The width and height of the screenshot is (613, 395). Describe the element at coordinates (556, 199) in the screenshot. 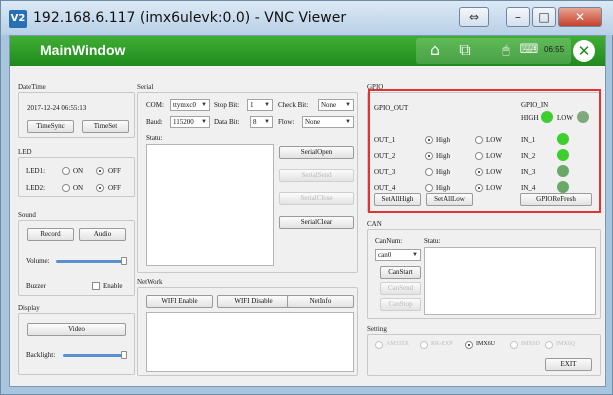

I see `gpio-refresh-button: GPIOReFresh` at that location.